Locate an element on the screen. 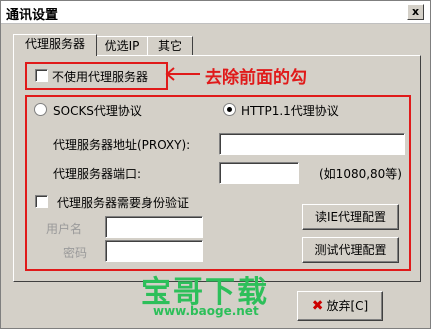  cancel-x-icon: ✖ is located at coordinates (317, 306).